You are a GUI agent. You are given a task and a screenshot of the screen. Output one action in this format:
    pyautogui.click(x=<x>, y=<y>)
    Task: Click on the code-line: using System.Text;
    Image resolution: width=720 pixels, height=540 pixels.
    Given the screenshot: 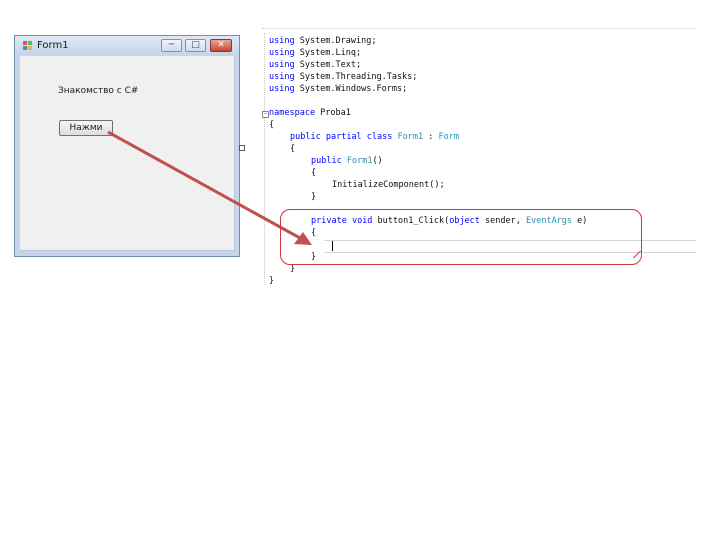 What is the action you would take?
    pyautogui.click(x=315, y=65)
    